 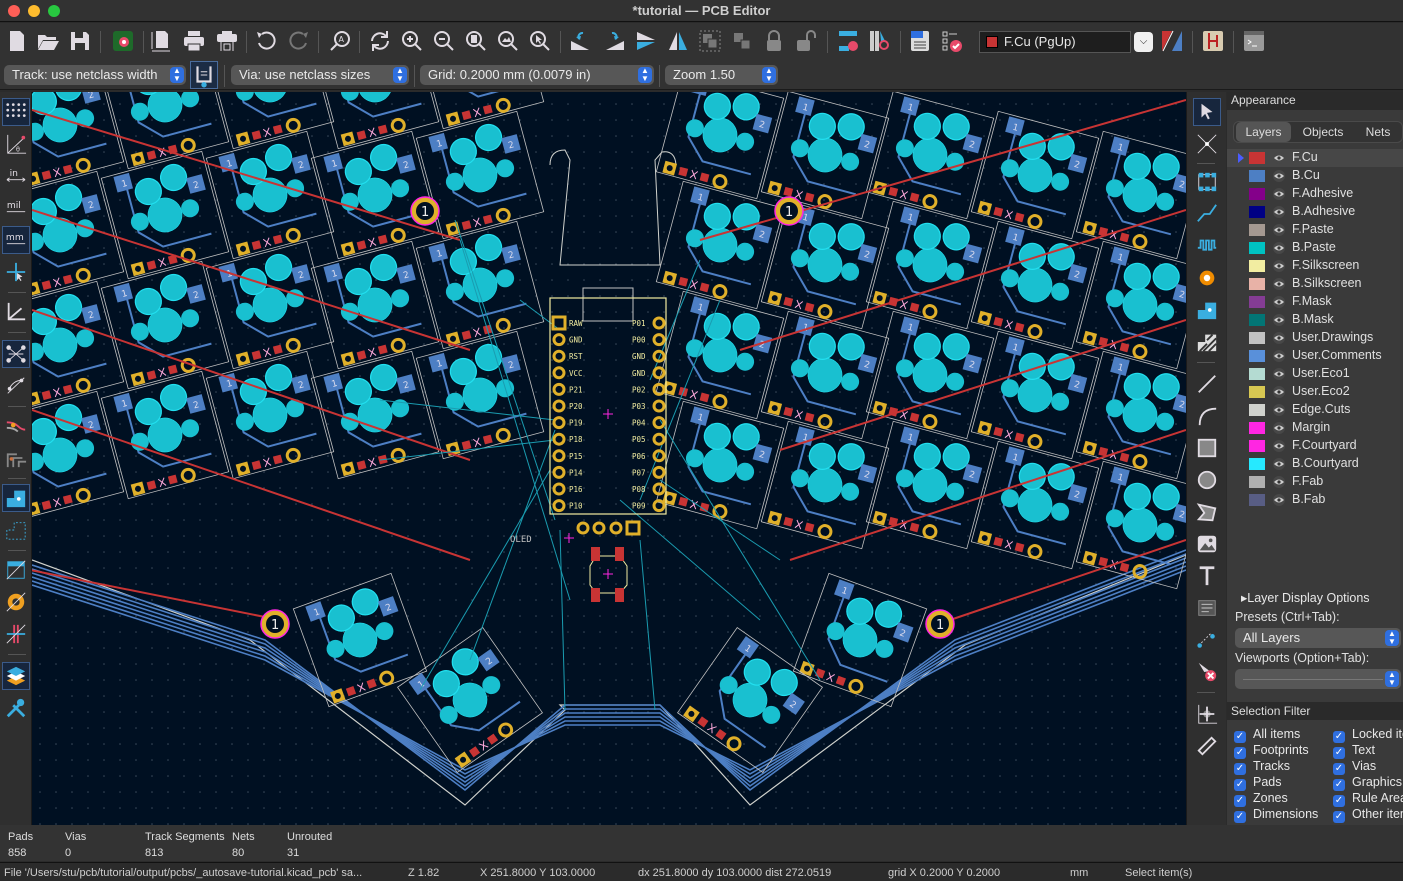 I want to click on selection-filter-checkbox: ✓Locked items, so click(x=1368, y=735).